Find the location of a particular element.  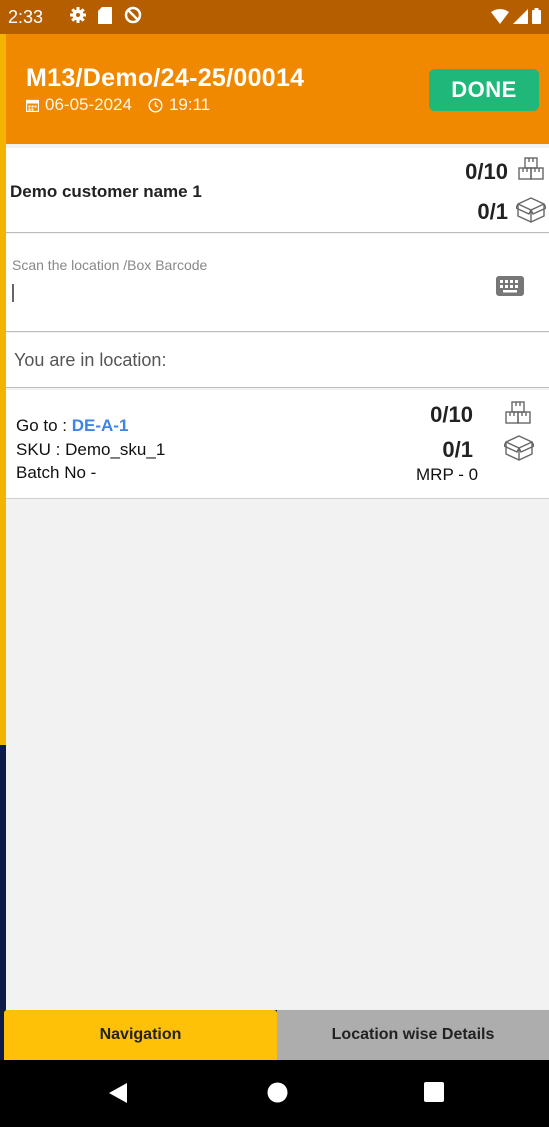

item-qty-count: 0/10 is located at coordinates (451, 414).